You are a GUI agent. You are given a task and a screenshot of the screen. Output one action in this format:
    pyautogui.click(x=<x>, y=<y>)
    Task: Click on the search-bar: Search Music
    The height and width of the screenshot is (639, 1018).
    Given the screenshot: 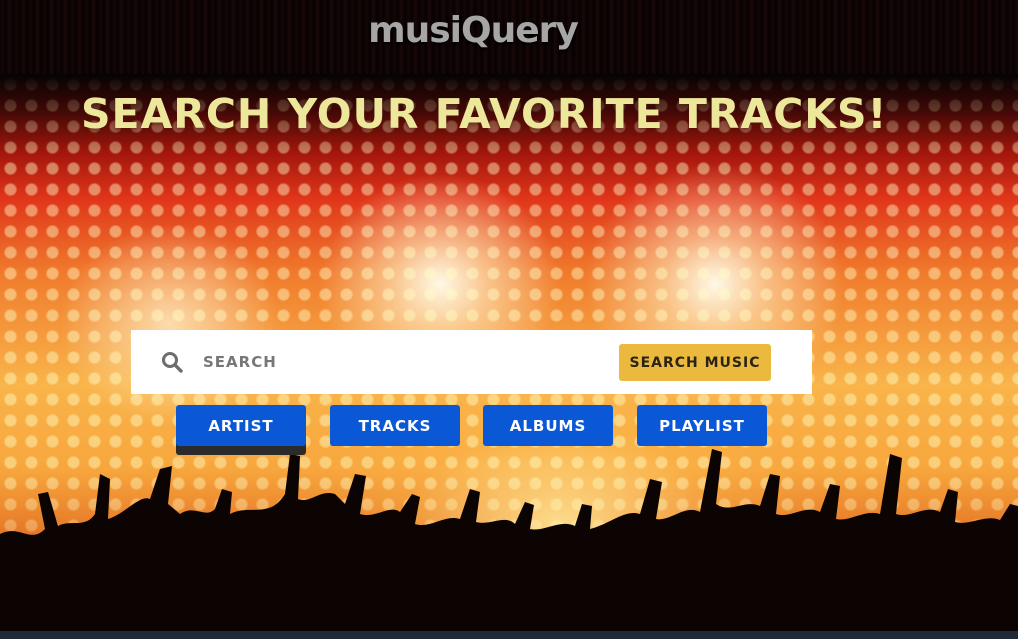 What is the action you would take?
    pyautogui.click(x=471, y=362)
    